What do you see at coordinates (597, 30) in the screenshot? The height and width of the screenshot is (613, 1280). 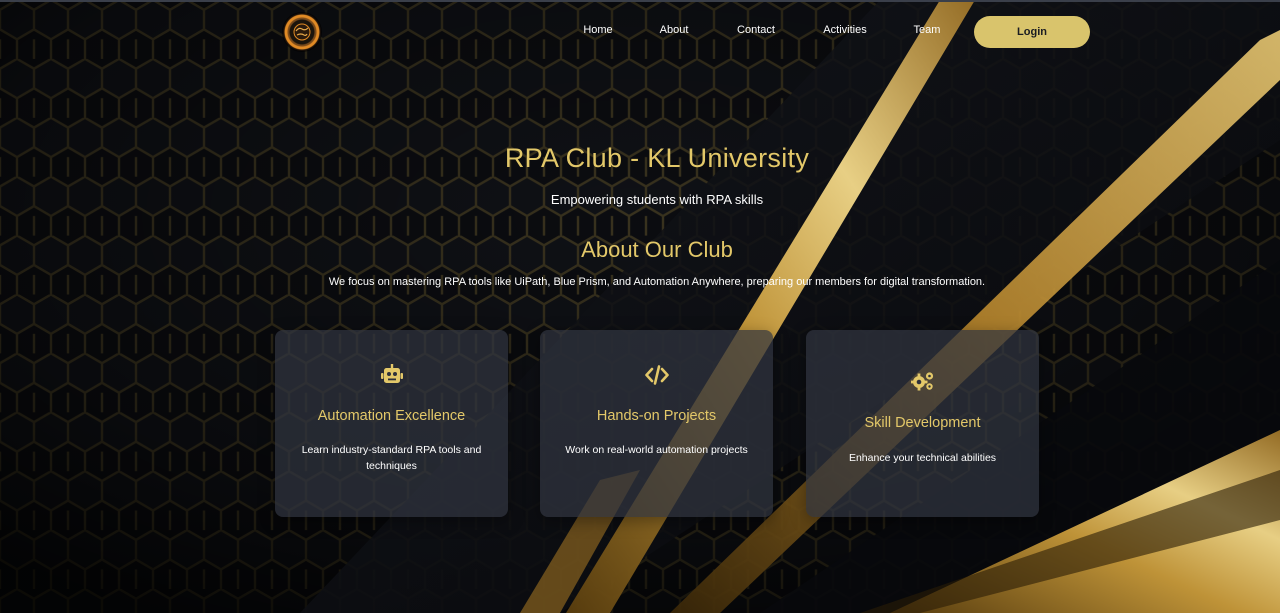 I see `nav-link-home: Home` at bounding box center [597, 30].